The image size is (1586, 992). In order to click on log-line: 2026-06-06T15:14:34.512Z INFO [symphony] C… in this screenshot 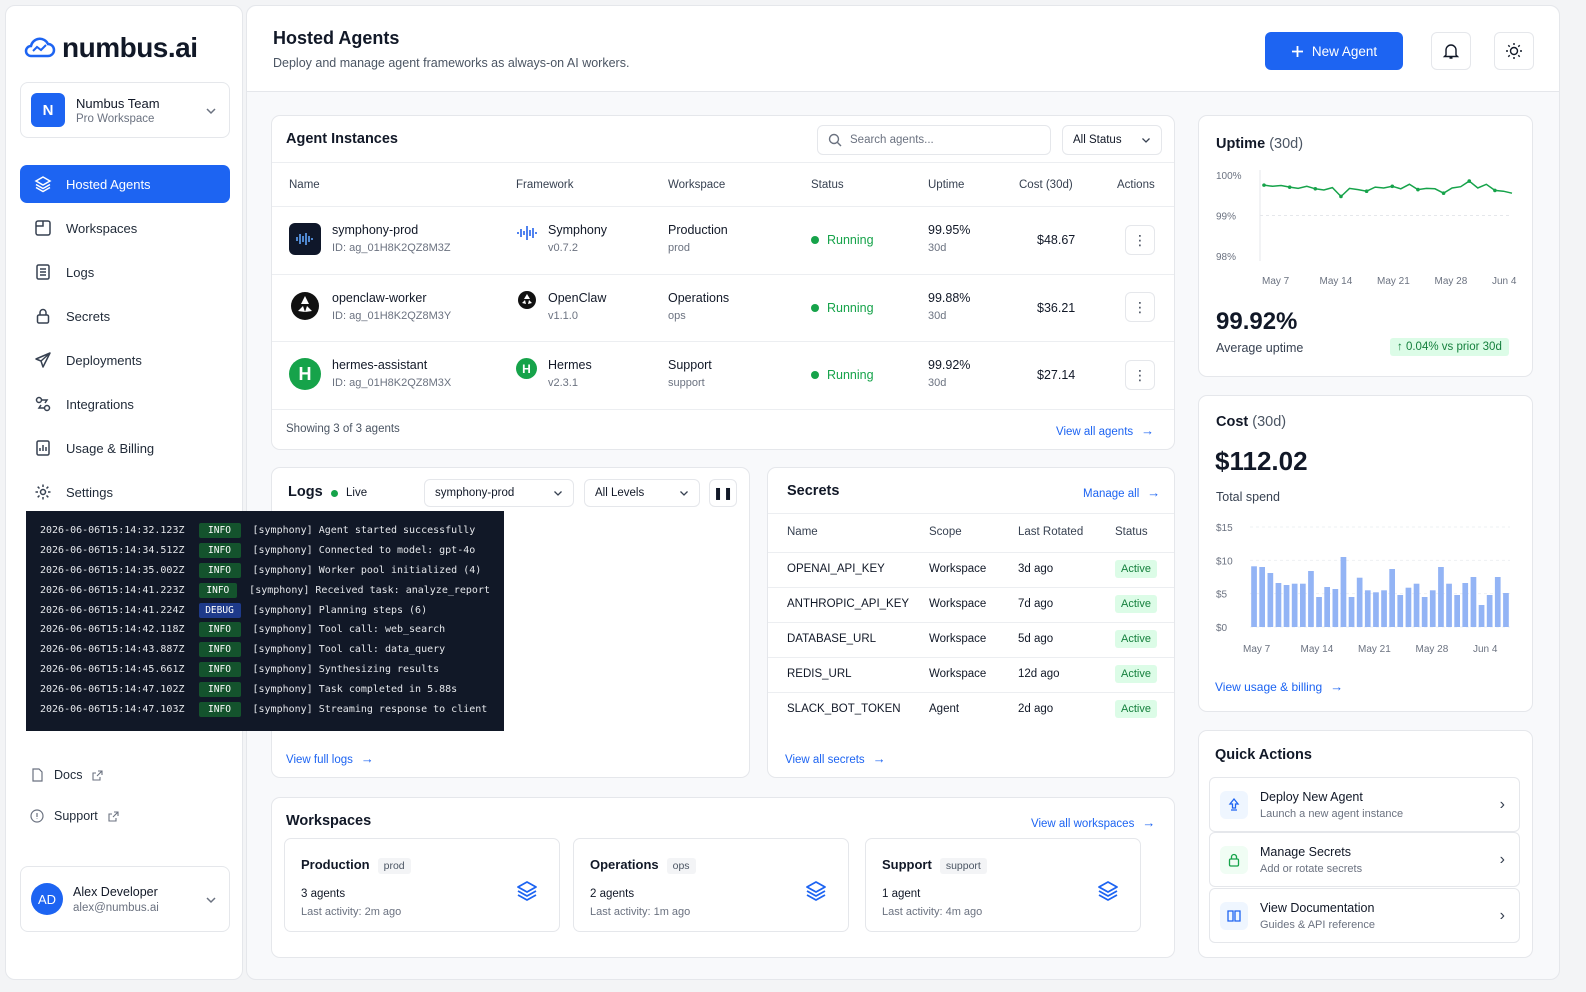, I will do `click(265, 551)`.